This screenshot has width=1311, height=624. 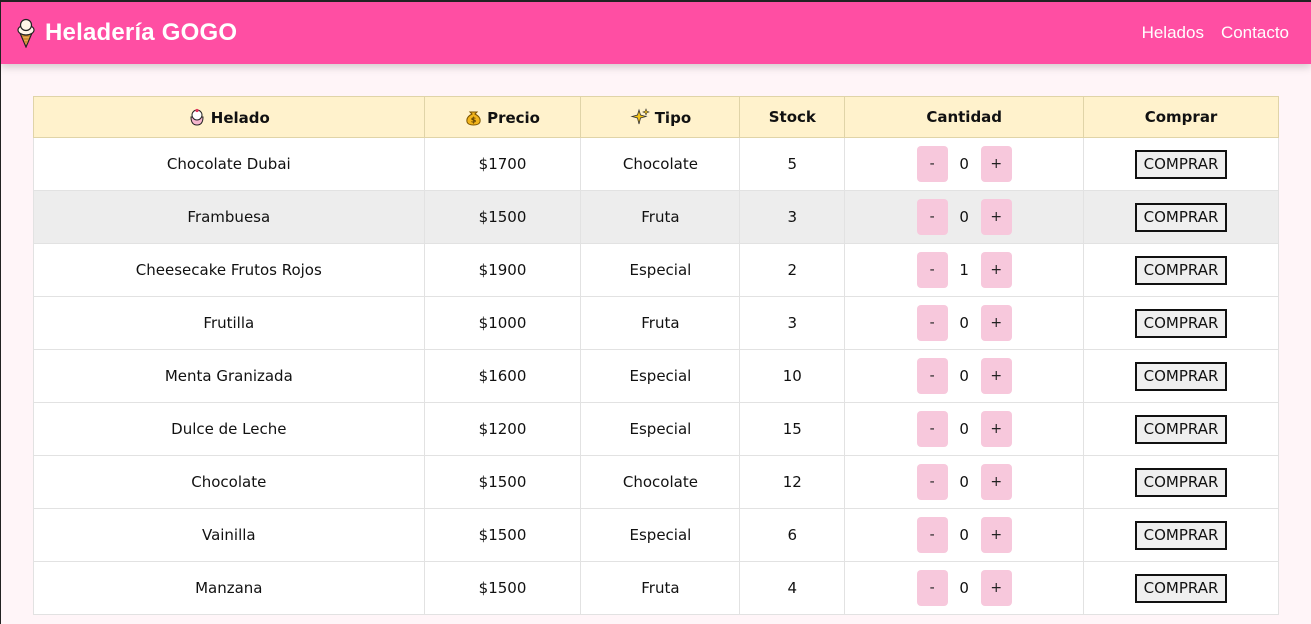 What do you see at coordinates (792, 270) in the screenshot?
I see `stock-cell: 2` at bounding box center [792, 270].